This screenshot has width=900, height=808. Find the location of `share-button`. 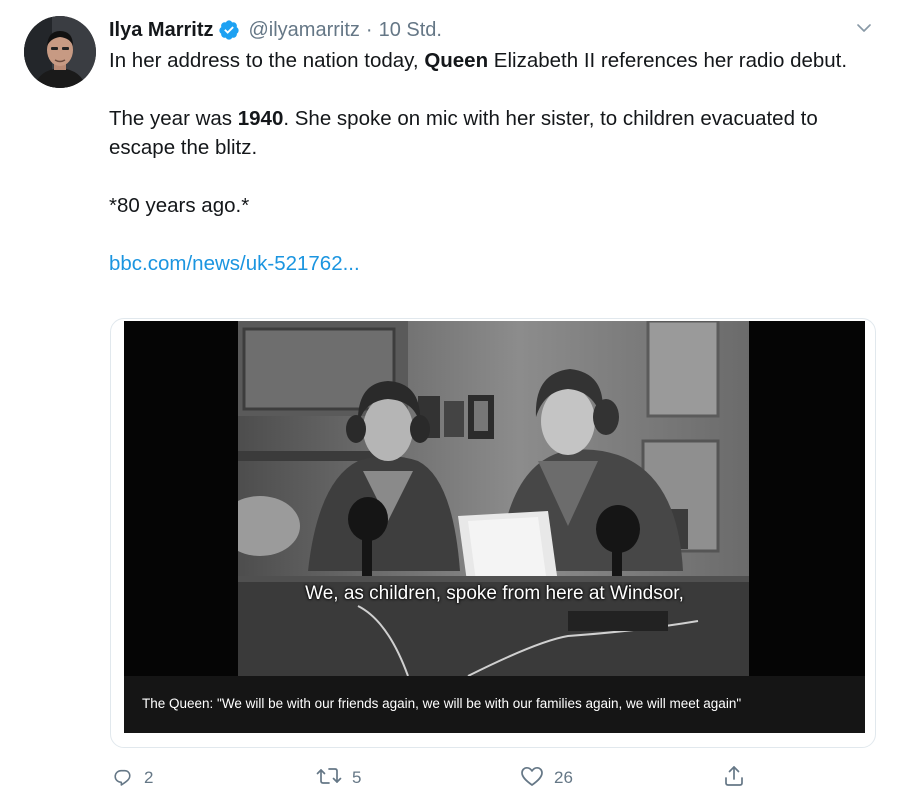

share-button is located at coordinates (734, 778).